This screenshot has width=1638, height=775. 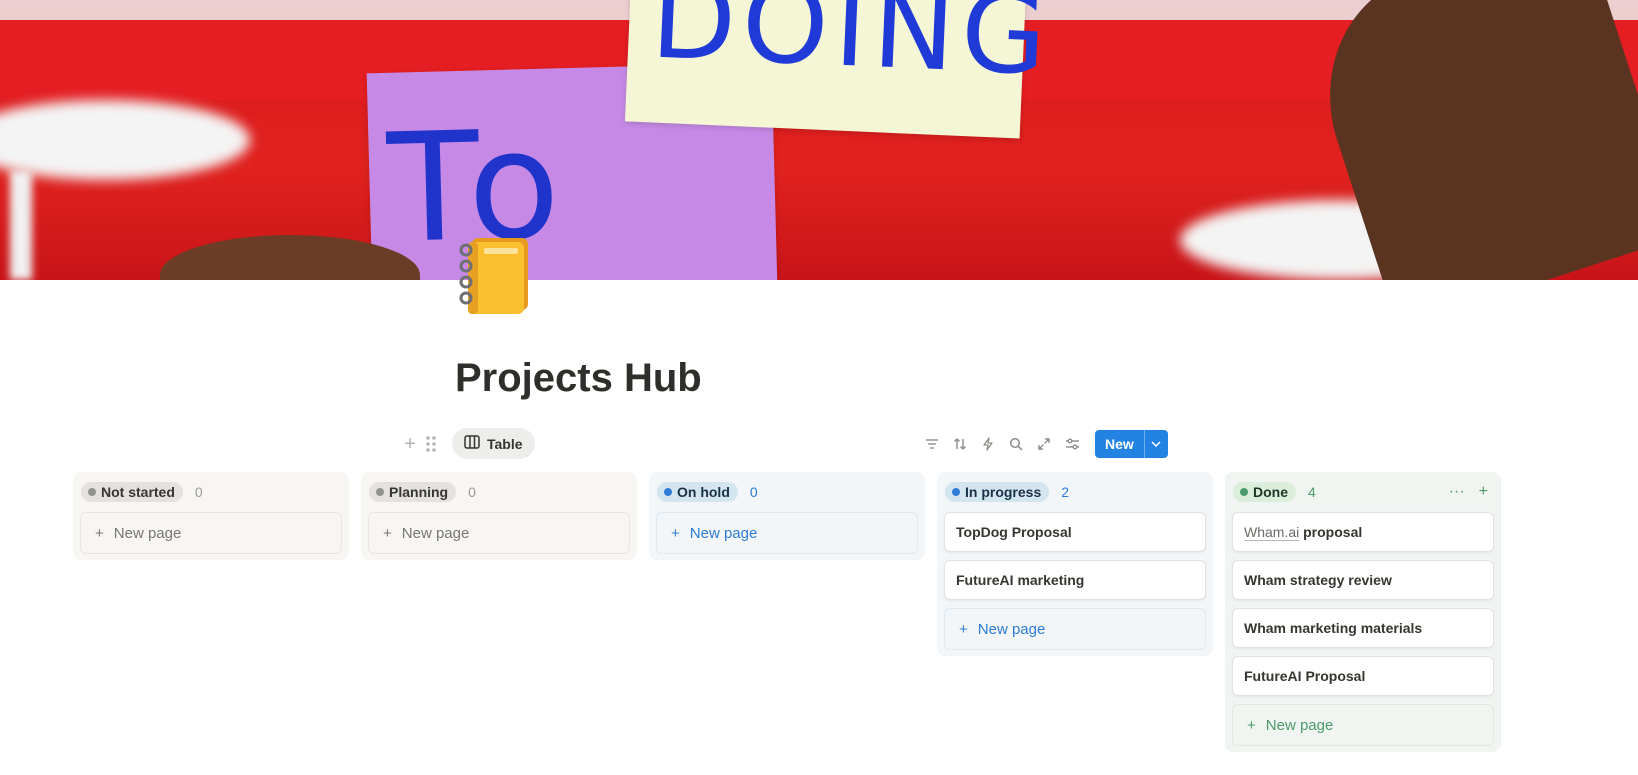 What do you see at coordinates (703, 492) in the screenshot?
I see `status-label: On hold` at bounding box center [703, 492].